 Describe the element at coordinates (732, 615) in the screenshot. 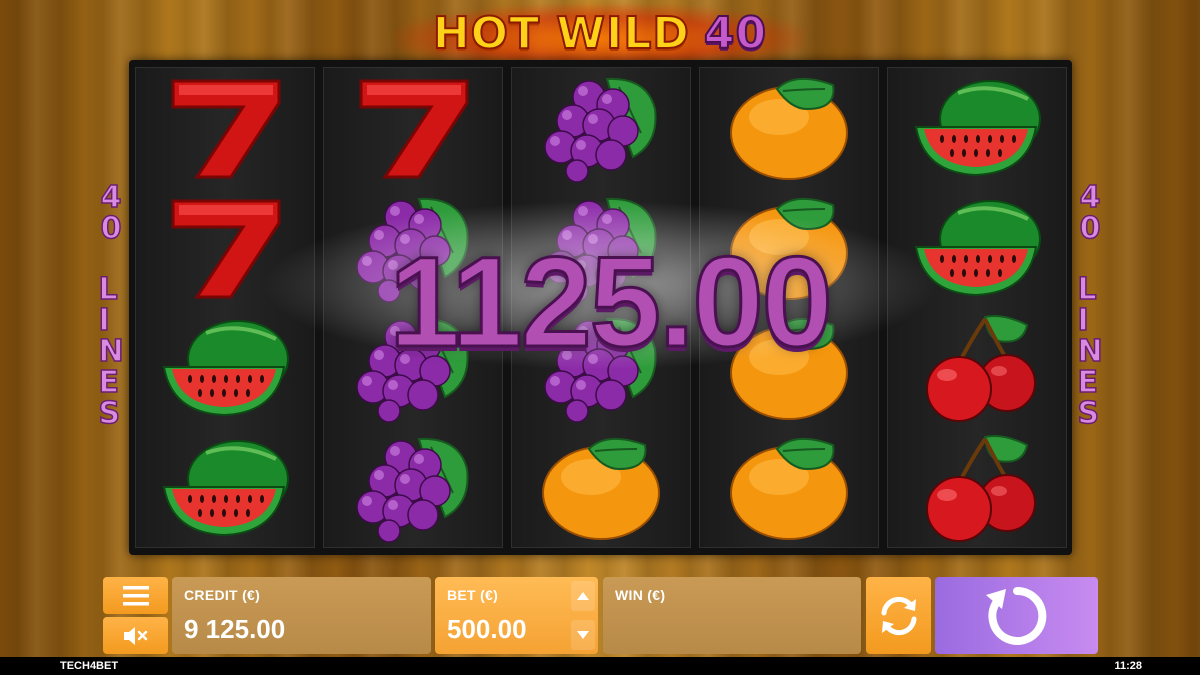

I see `win-panel: WIN (€)` at that location.